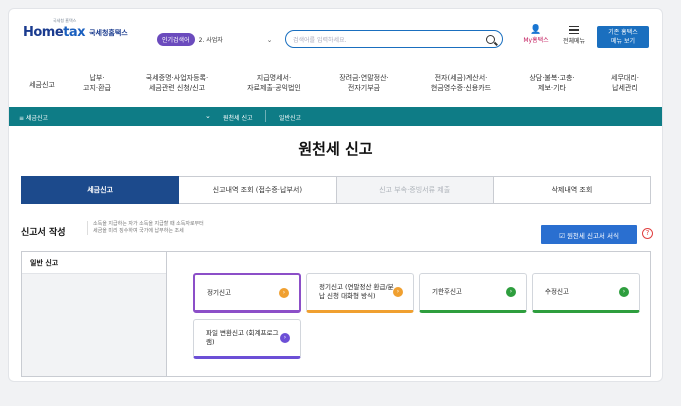 The height and width of the screenshot is (406, 681). I want to click on card-regular-report: 정기신고 ›, so click(247, 293).